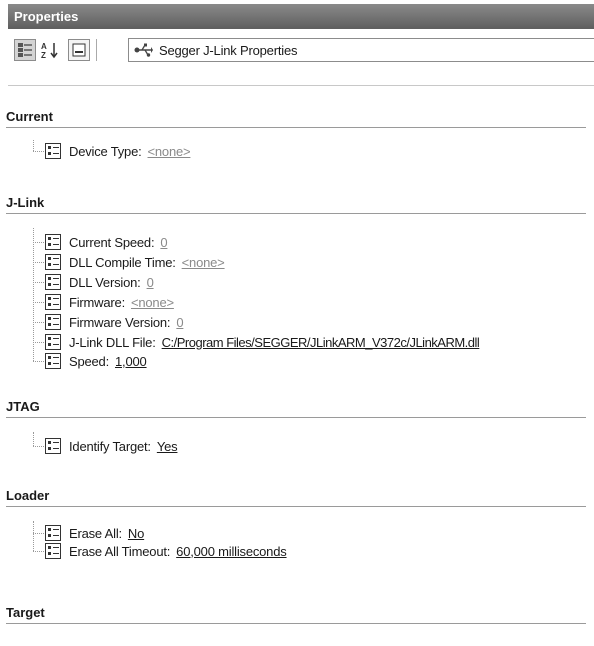 This screenshot has height=646, width=594. I want to click on property-label: Identify Target:, so click(110, 446).